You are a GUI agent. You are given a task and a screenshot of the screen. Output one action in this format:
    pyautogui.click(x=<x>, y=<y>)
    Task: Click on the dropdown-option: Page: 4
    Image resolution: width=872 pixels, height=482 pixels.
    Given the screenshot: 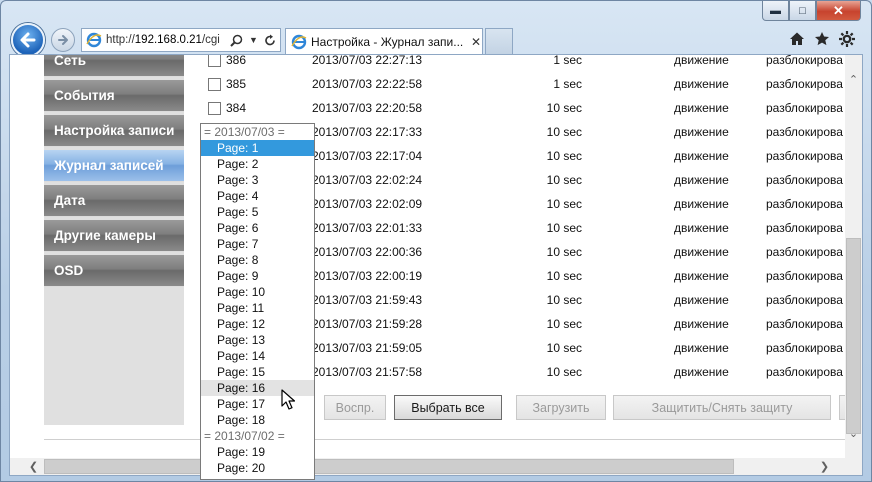 What is the action you would take?
    pyautogui.click(x=257, y=196)
    